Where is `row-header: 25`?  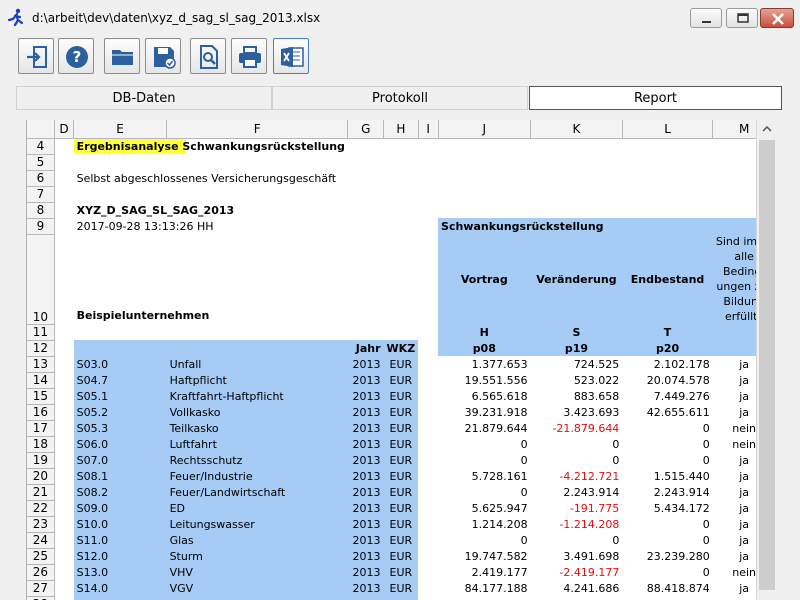 row-header: 25 is located at coordinates (41, 556).